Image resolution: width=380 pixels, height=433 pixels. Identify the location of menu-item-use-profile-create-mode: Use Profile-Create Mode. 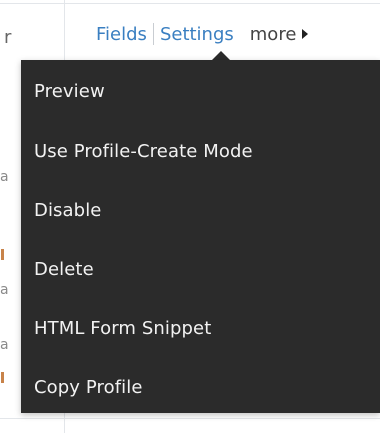
(200, 151).